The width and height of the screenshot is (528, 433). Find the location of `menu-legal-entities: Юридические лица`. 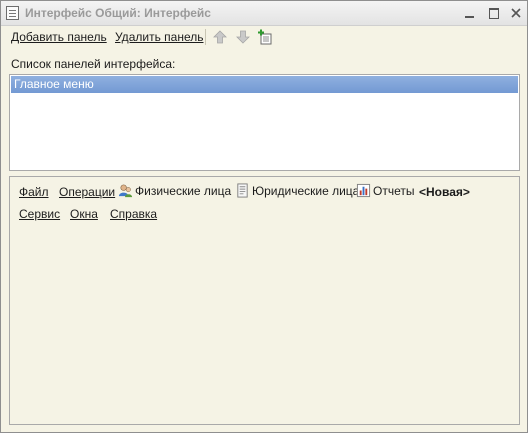

menu-legal-entities: Юридические лица is located at coordinates (297, 190).